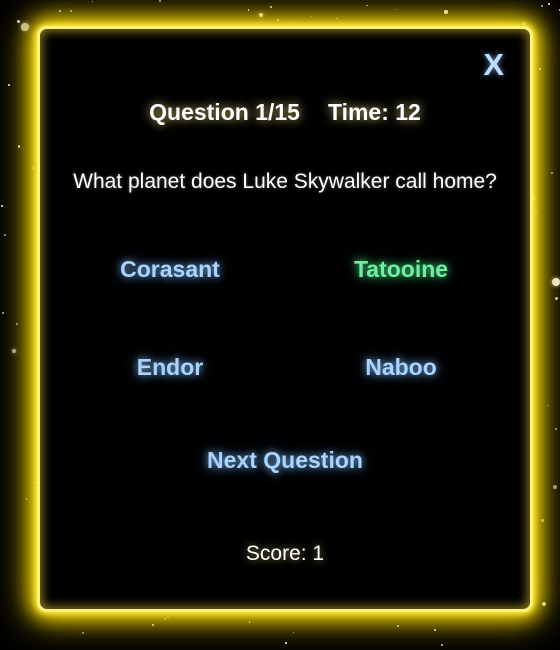  Describe the element at coordinates (493, 65) in the screenshot. I see `close-button: X` at that location.